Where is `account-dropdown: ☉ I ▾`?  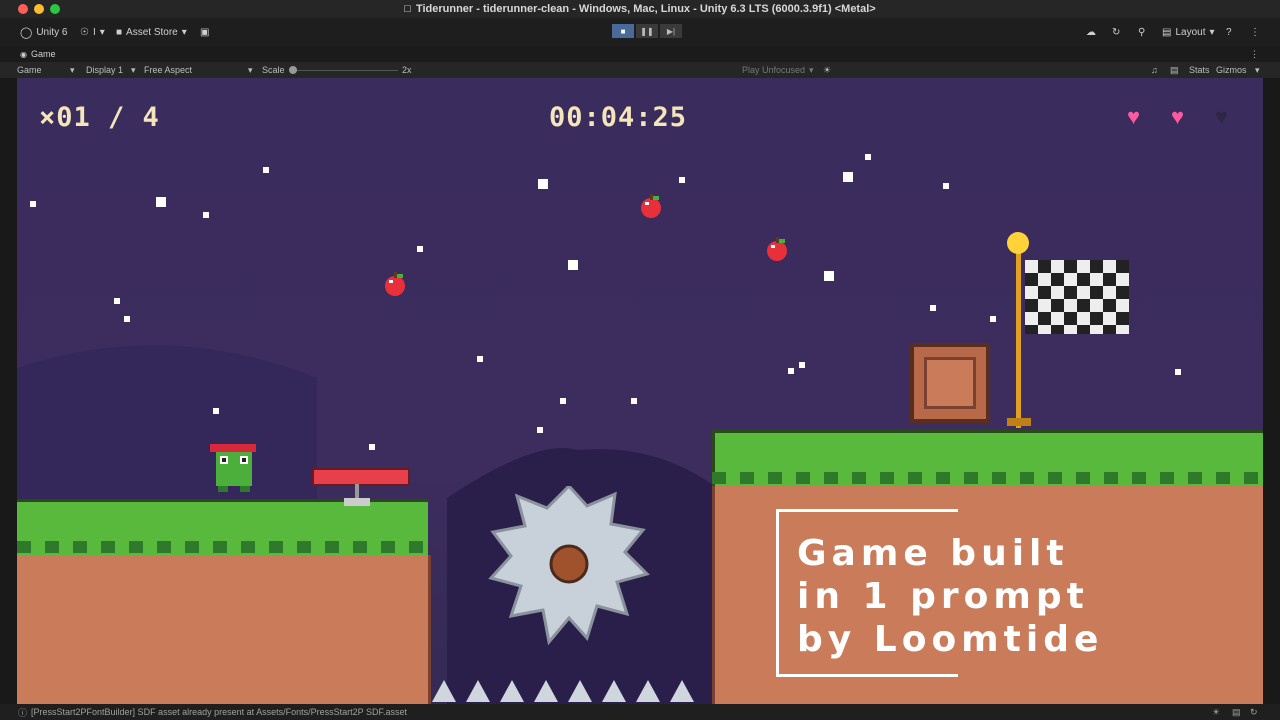 account-dropdown: ☉ I ▾ is located at coordinates (92, 32).